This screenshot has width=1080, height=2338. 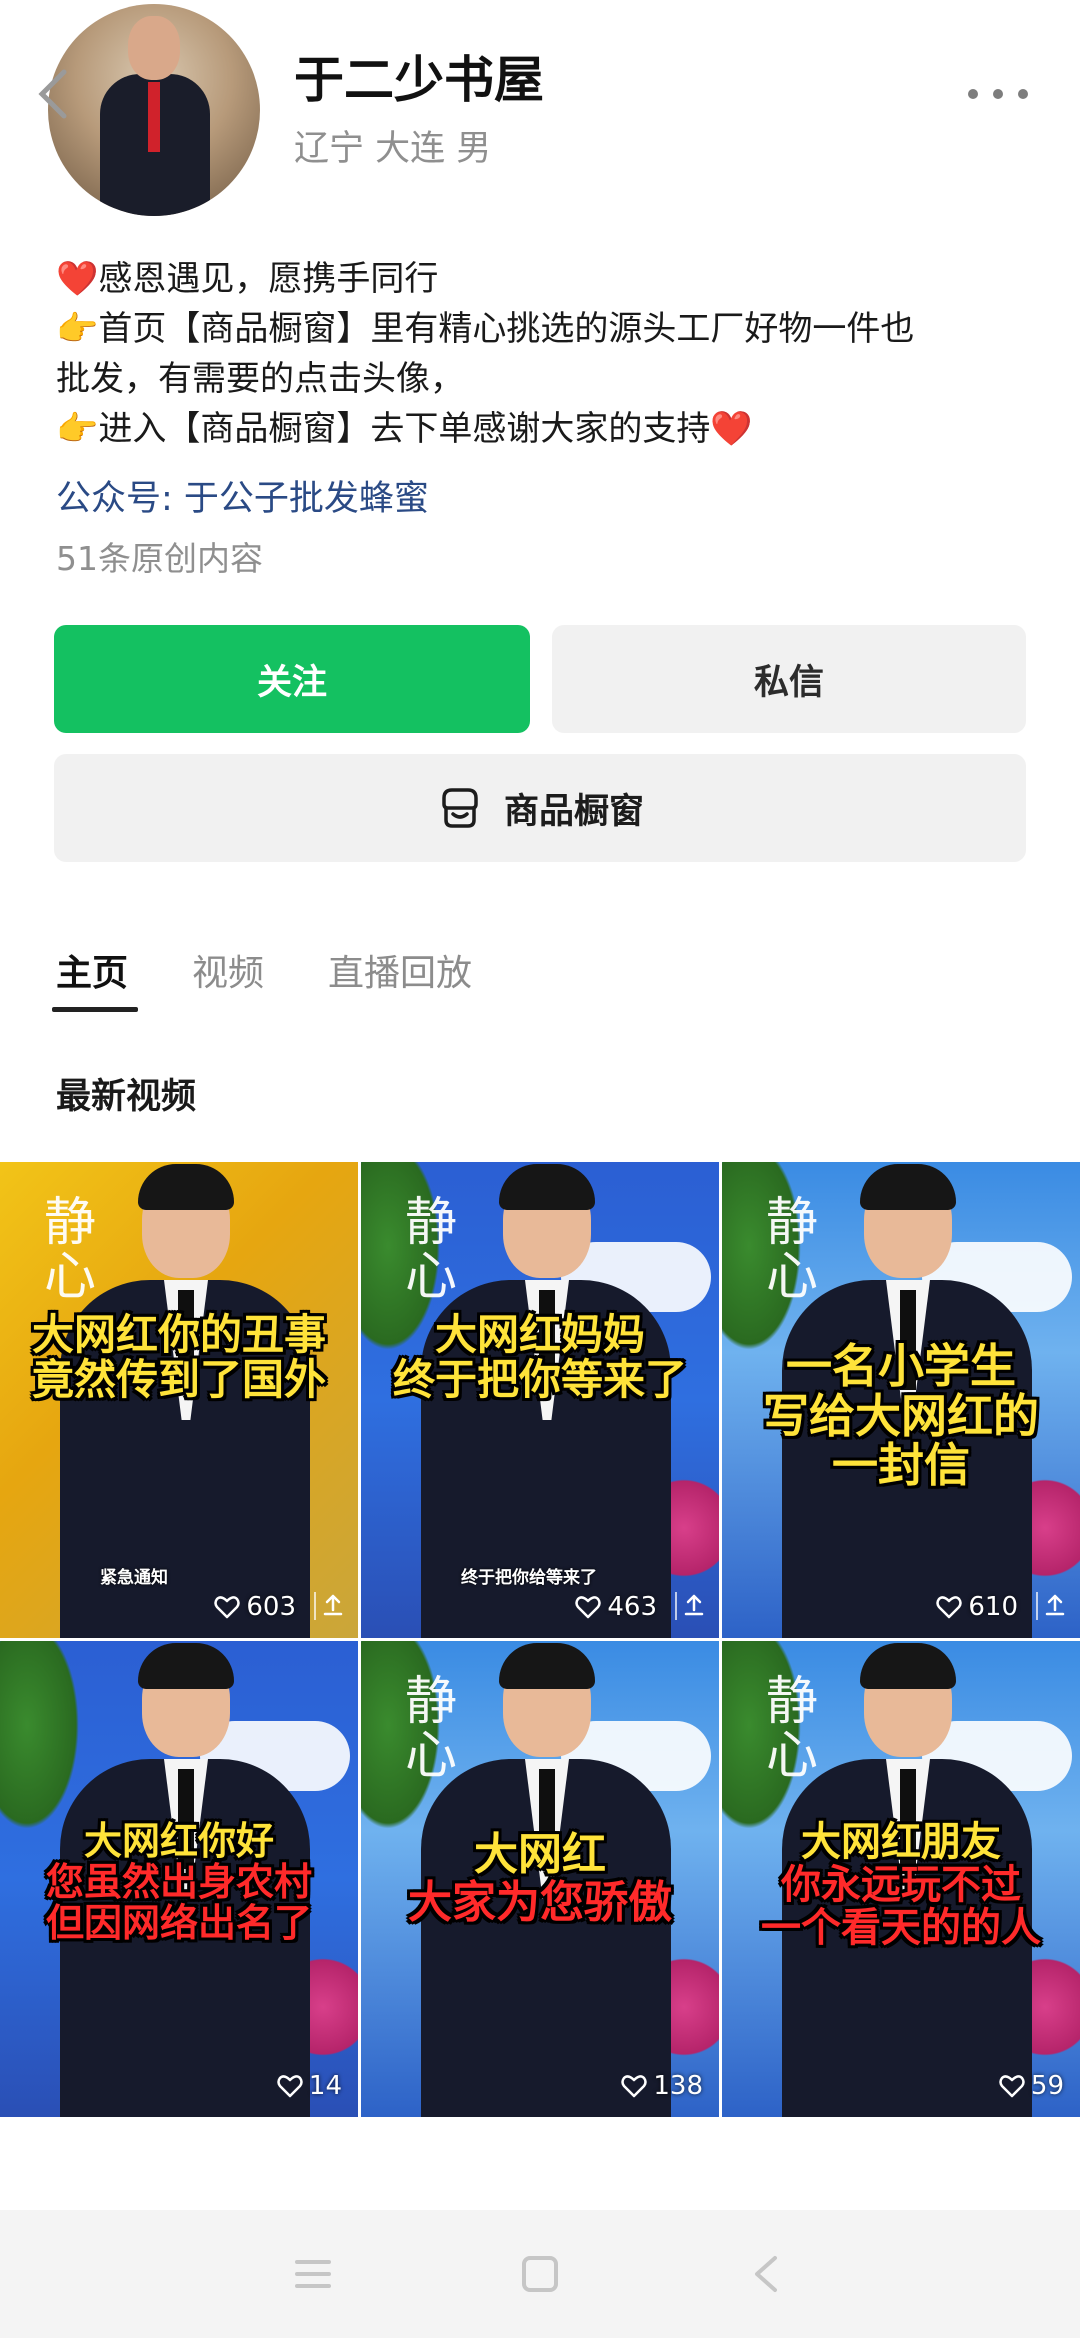 I want to click on profile-location: 辽宁 大连 男, so click(x=393, y=149).